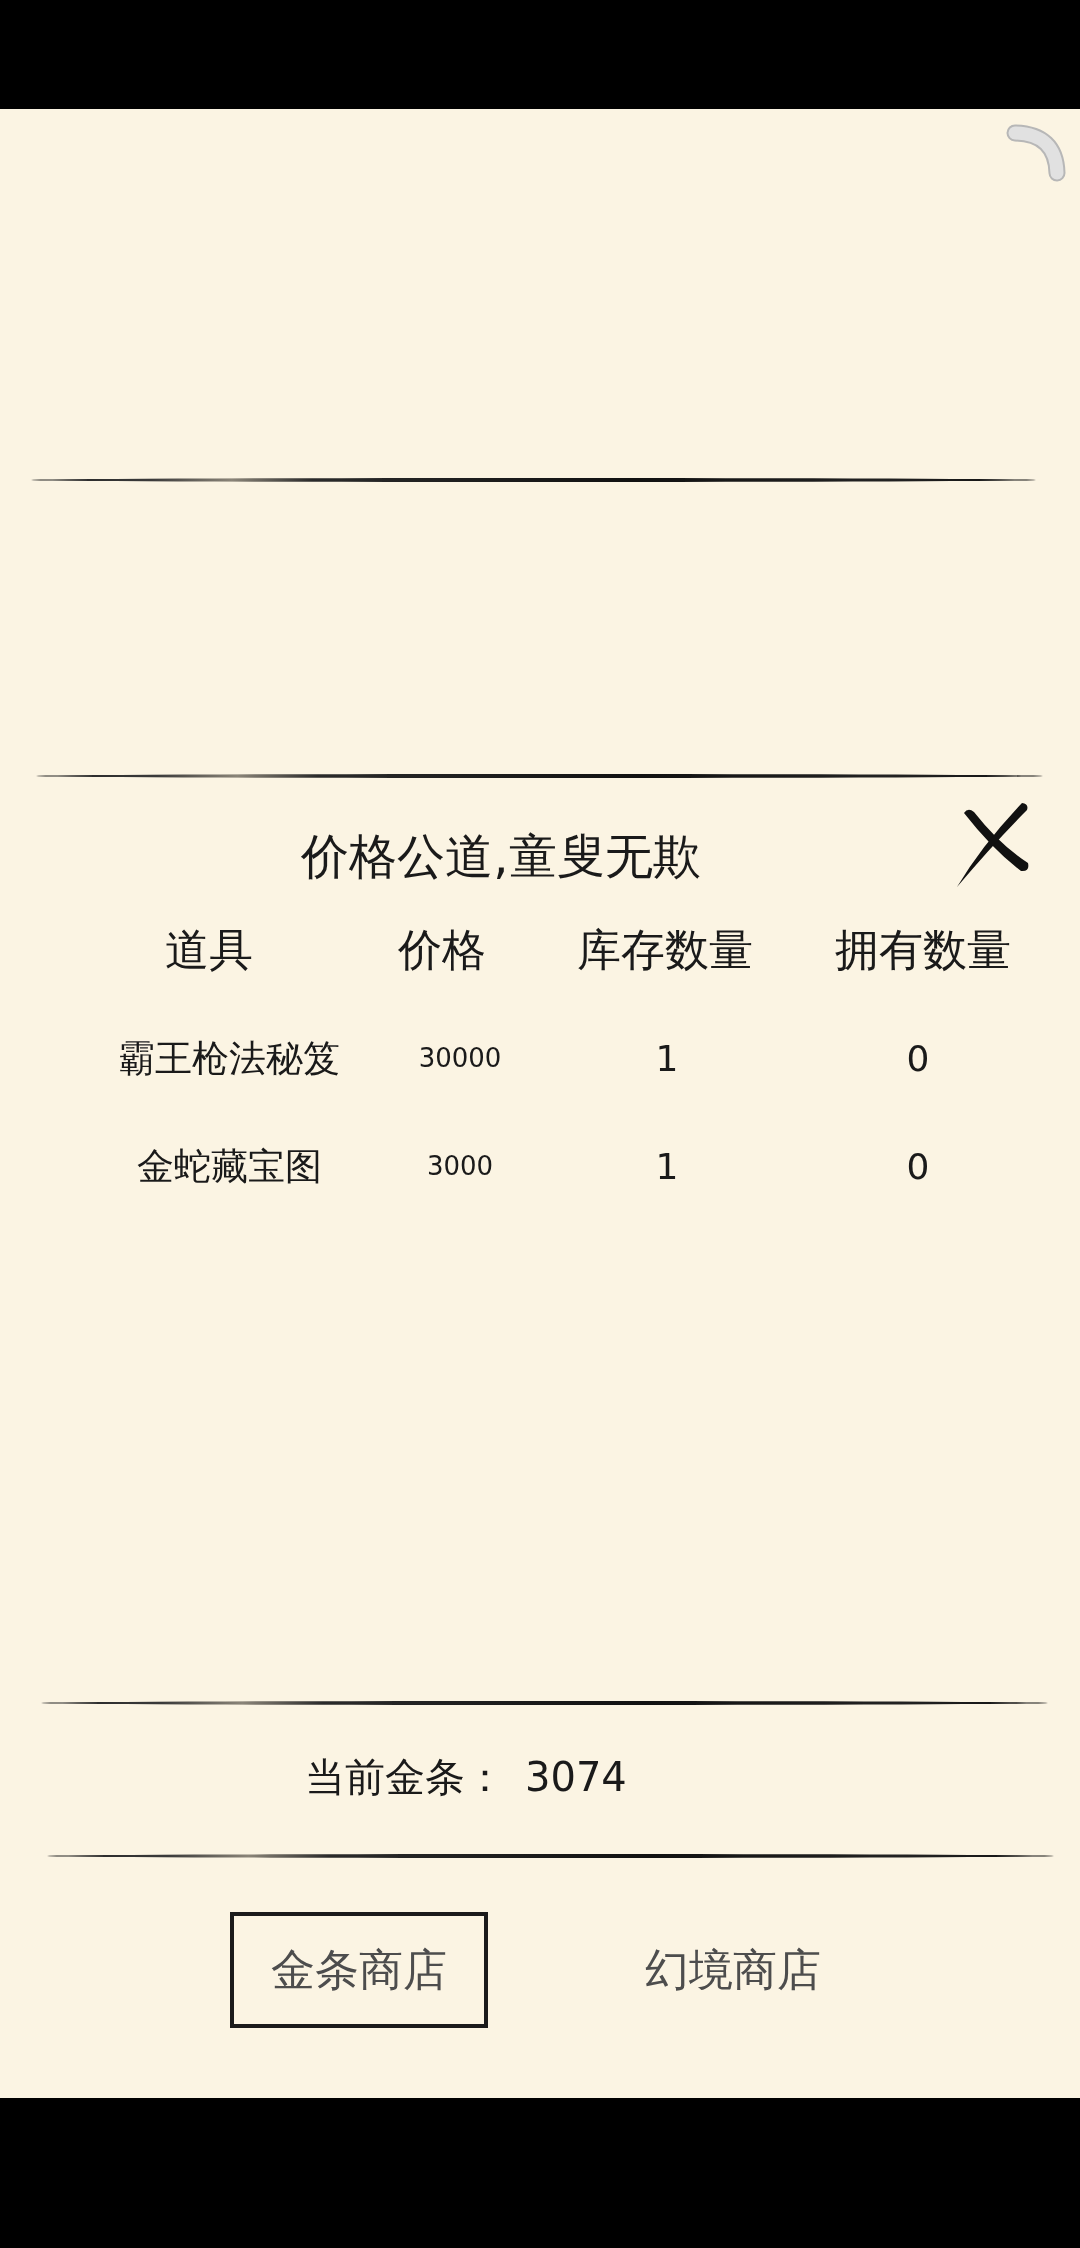 The width and height of the screenshot is (1080, 2248). I want to click on item-name: 金蛇藏宝图, so click(229, 1167).